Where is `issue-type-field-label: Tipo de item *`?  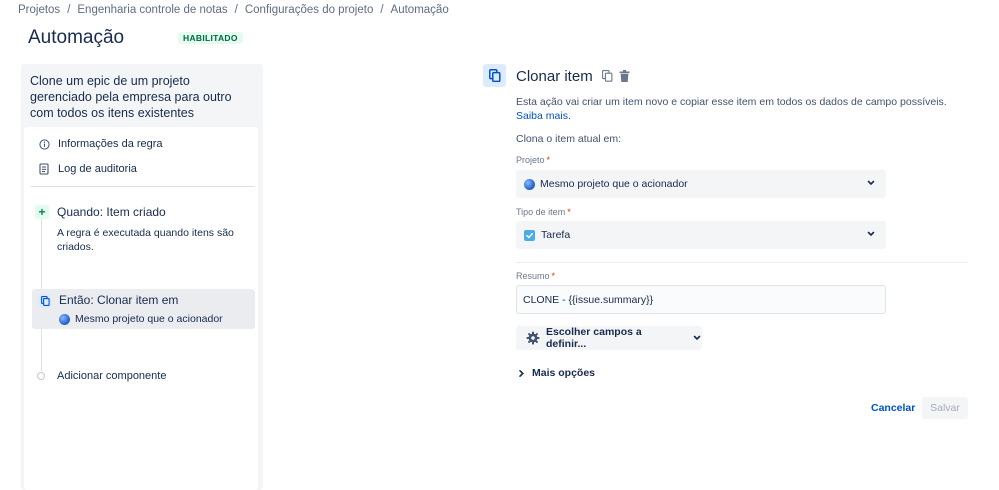 issue-type-field-label: Tipo de item * is located at coordinates (543, 212).